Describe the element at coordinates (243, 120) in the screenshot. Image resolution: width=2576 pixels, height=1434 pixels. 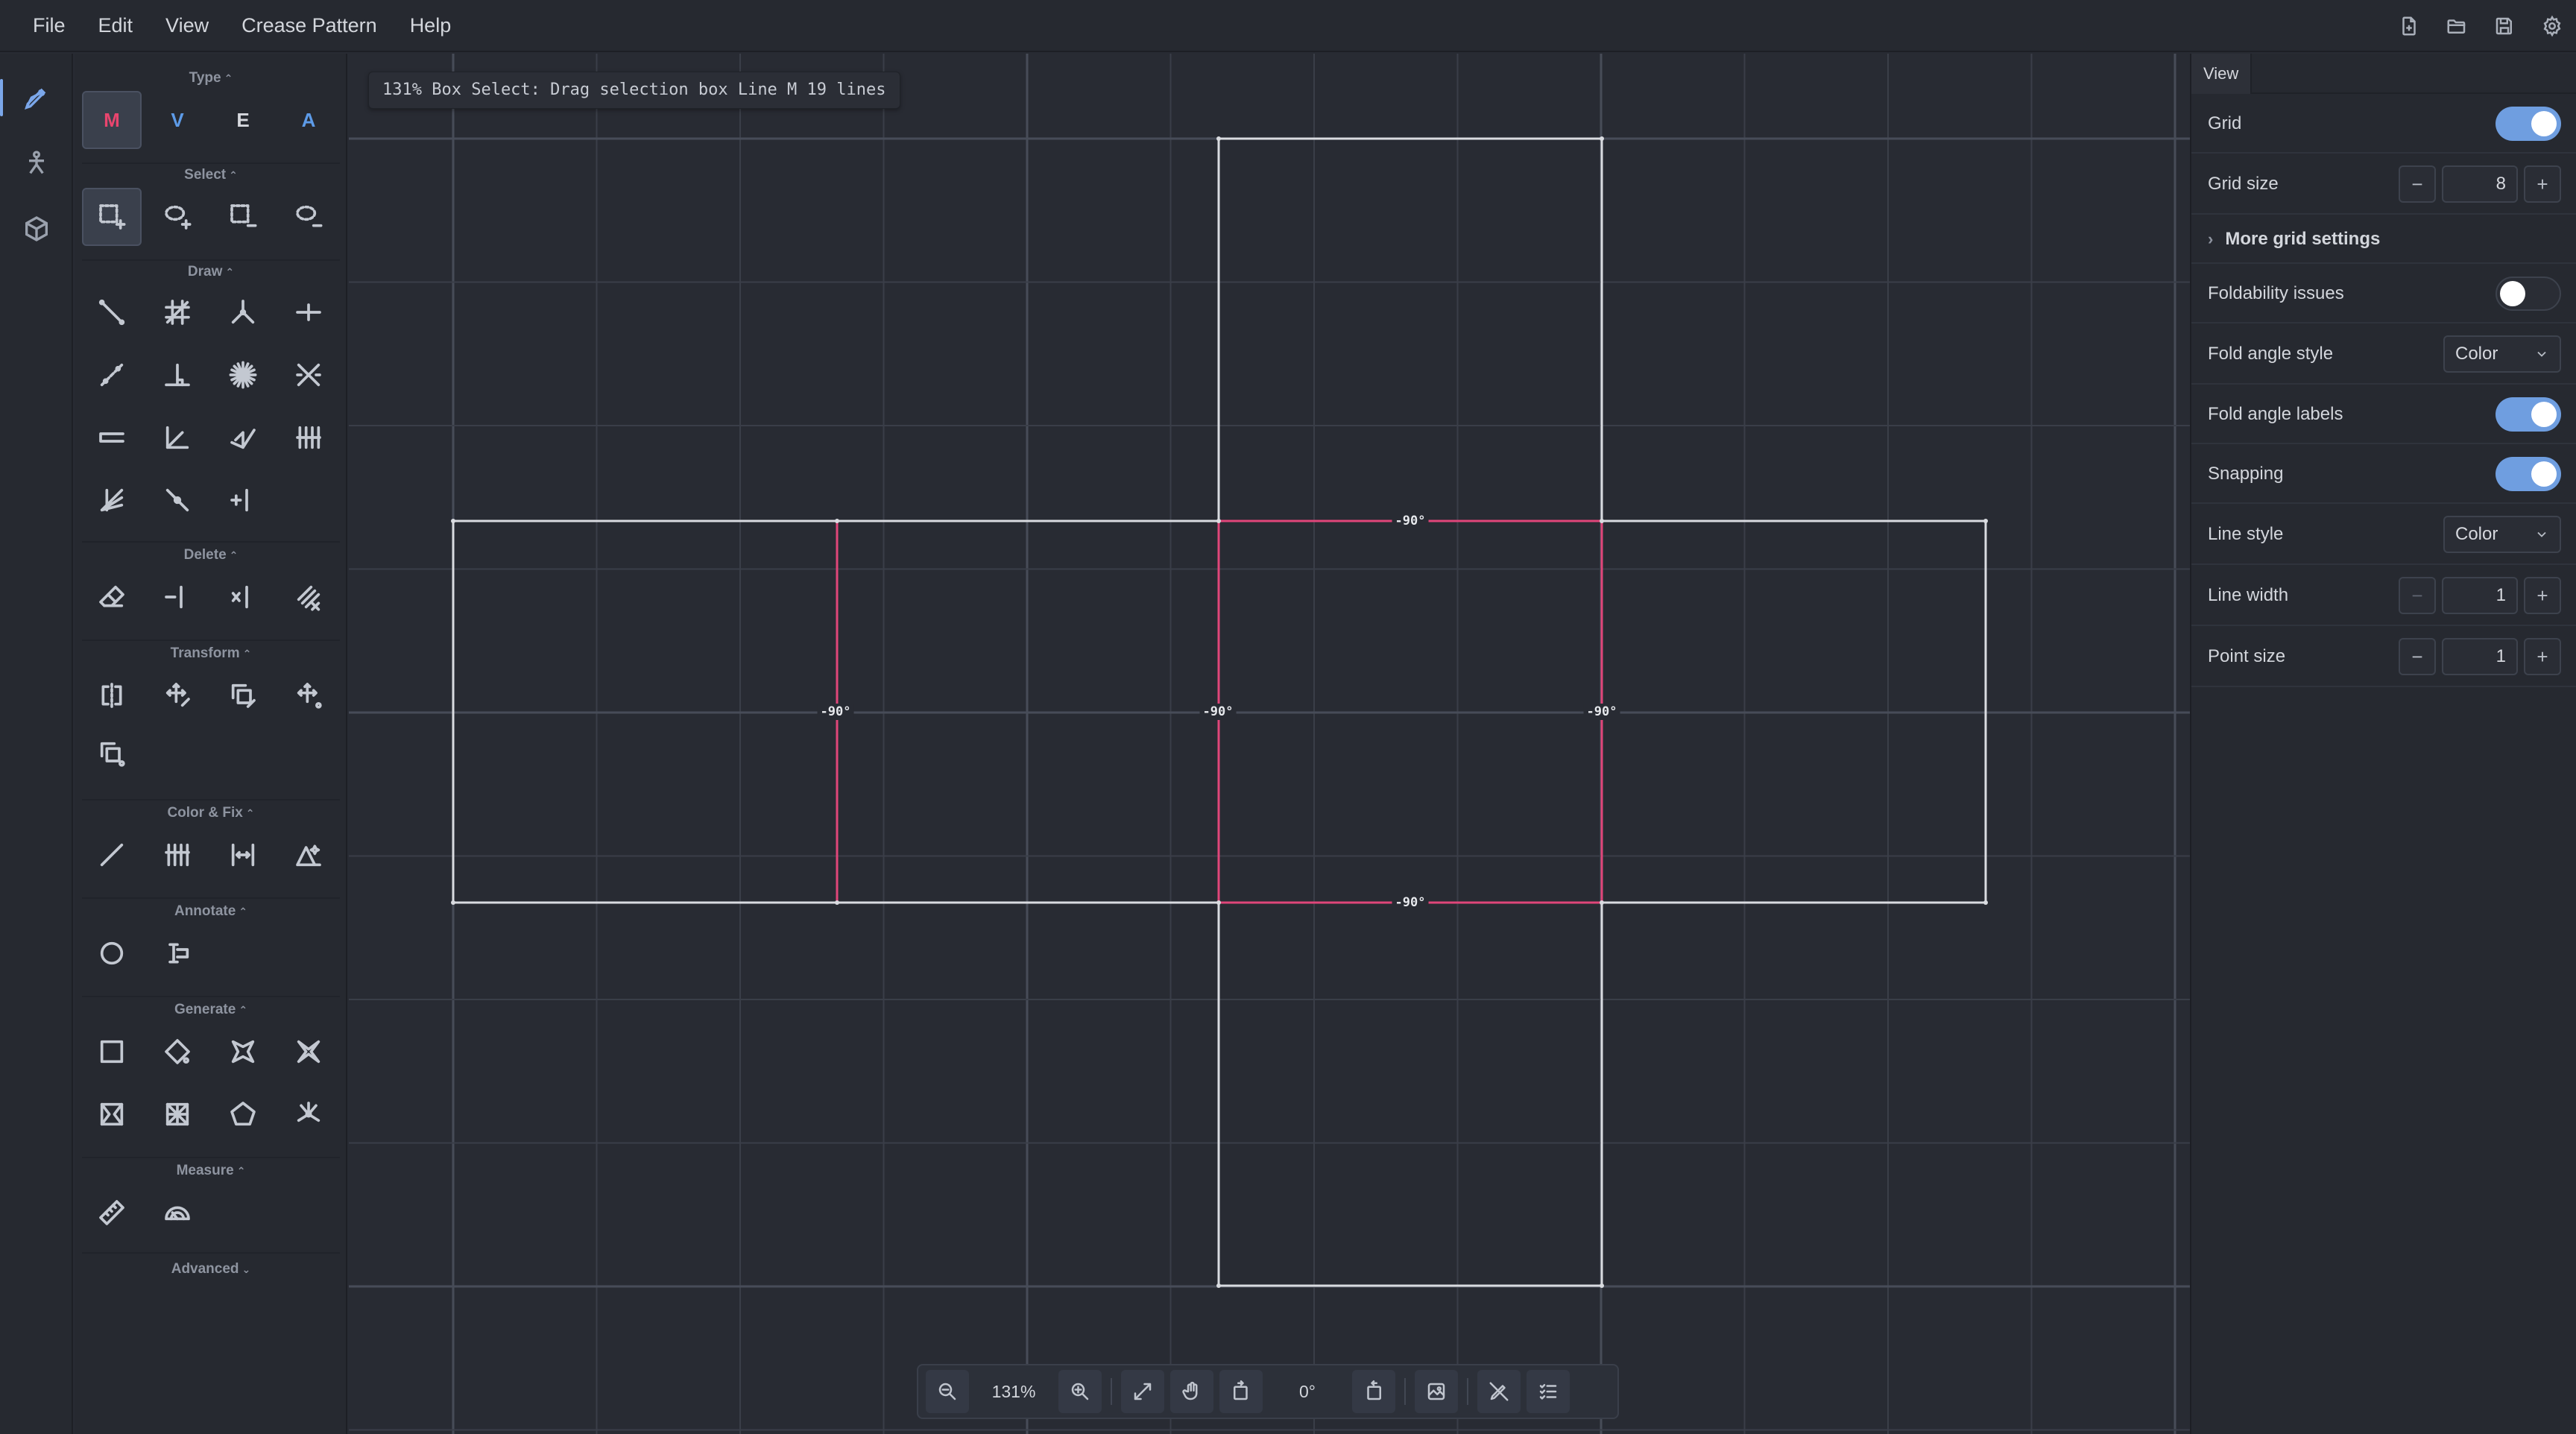
I see `type-edge-button: E` at that location.